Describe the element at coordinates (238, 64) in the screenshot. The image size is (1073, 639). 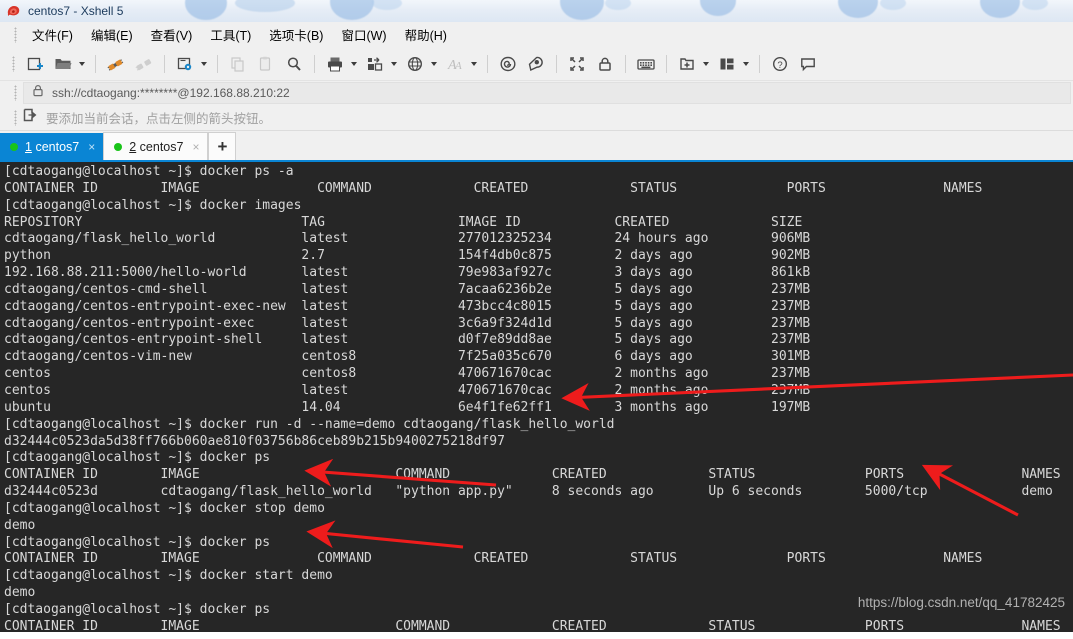
I see `copy-icon` at that location.